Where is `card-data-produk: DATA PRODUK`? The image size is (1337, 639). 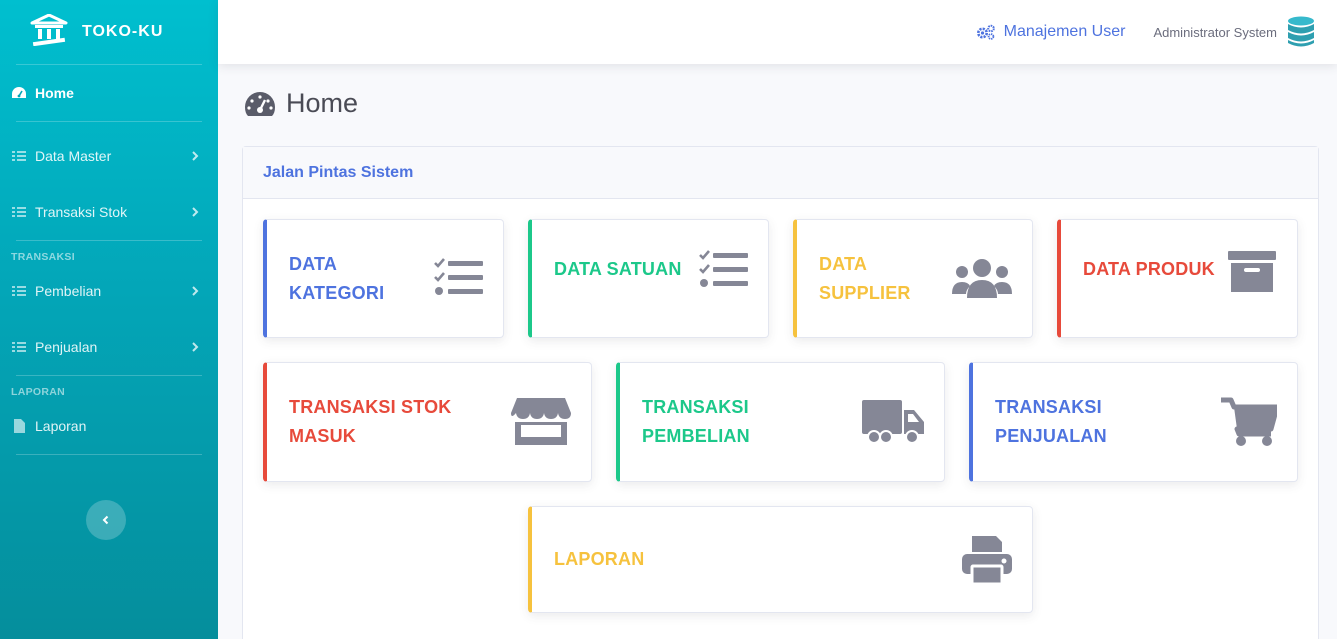 card-data-produk: DATA PRODUK is located at coordinates (1177, 278).